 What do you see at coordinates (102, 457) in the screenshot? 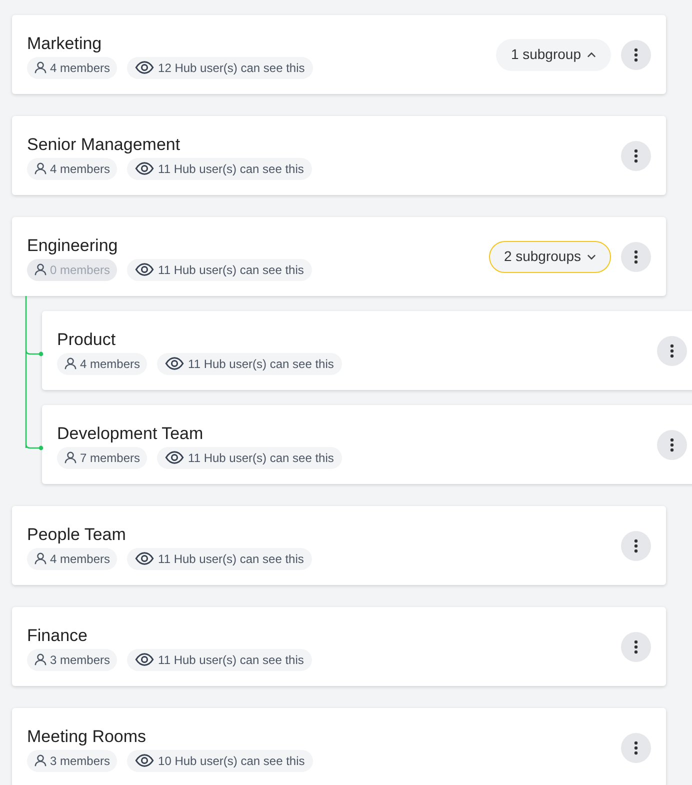
I see `members-chip: 7 members` at bounding box center [102, 457].